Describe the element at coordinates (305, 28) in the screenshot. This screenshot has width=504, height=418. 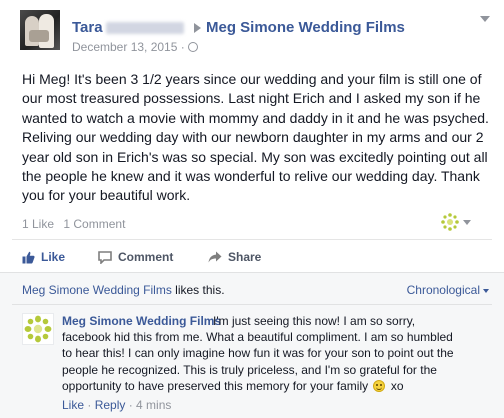
I see `page-name-link: Meg Simone Wedding Films` at that location.